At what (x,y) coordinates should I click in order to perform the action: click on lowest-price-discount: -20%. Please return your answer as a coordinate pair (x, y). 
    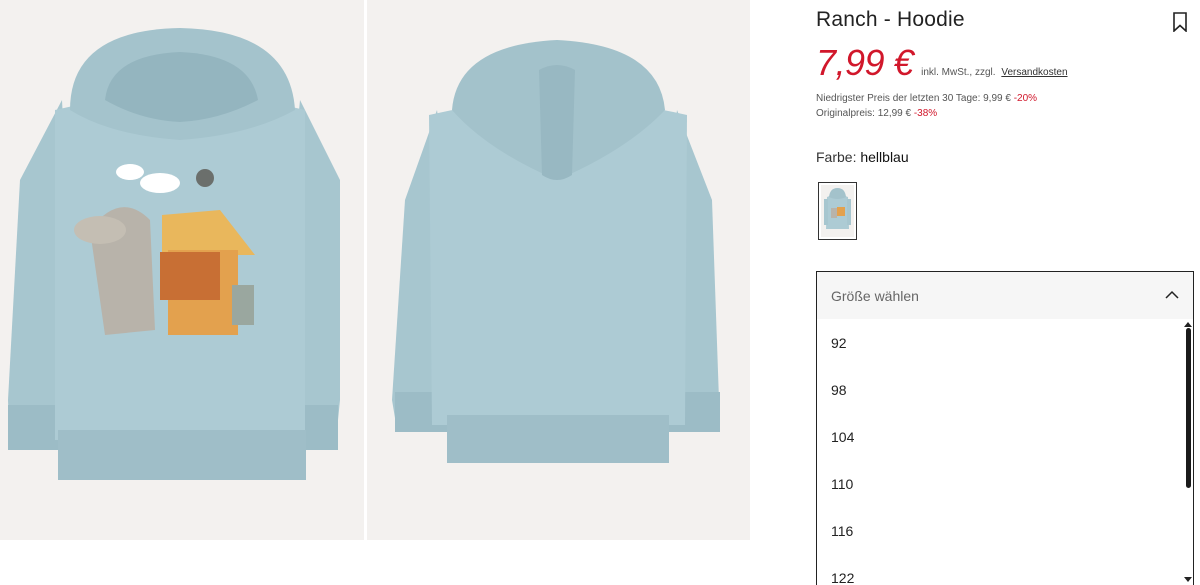
    Looking at the image, I should click on (1025, 98).